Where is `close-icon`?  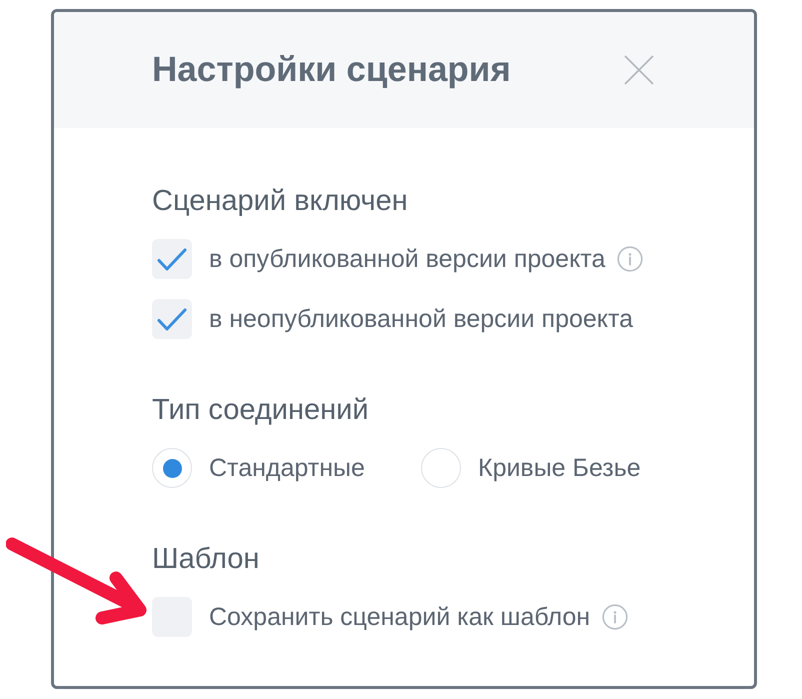
close-icon is located at coordinates (639, 70).